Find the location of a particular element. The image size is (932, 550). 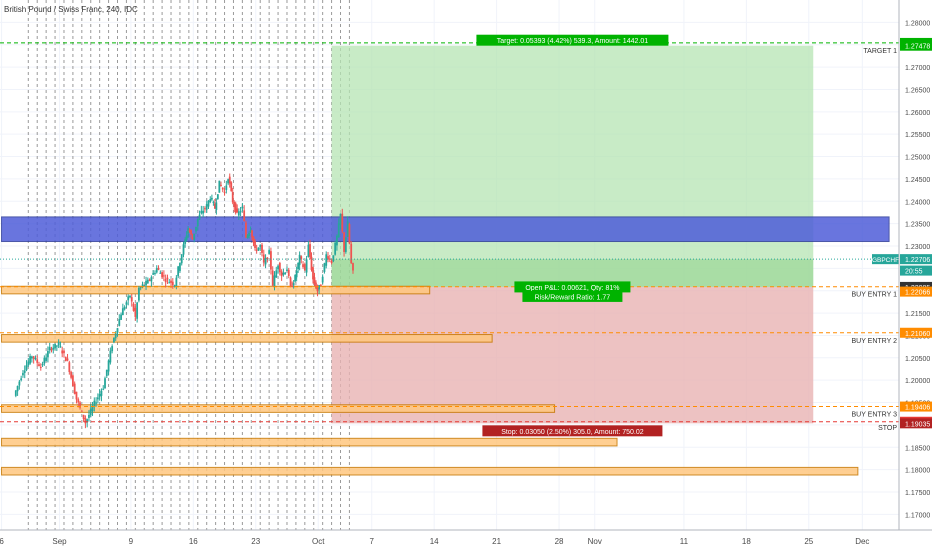

level-label: BUY ENTRY 3 is located at coordinates (874, 415).